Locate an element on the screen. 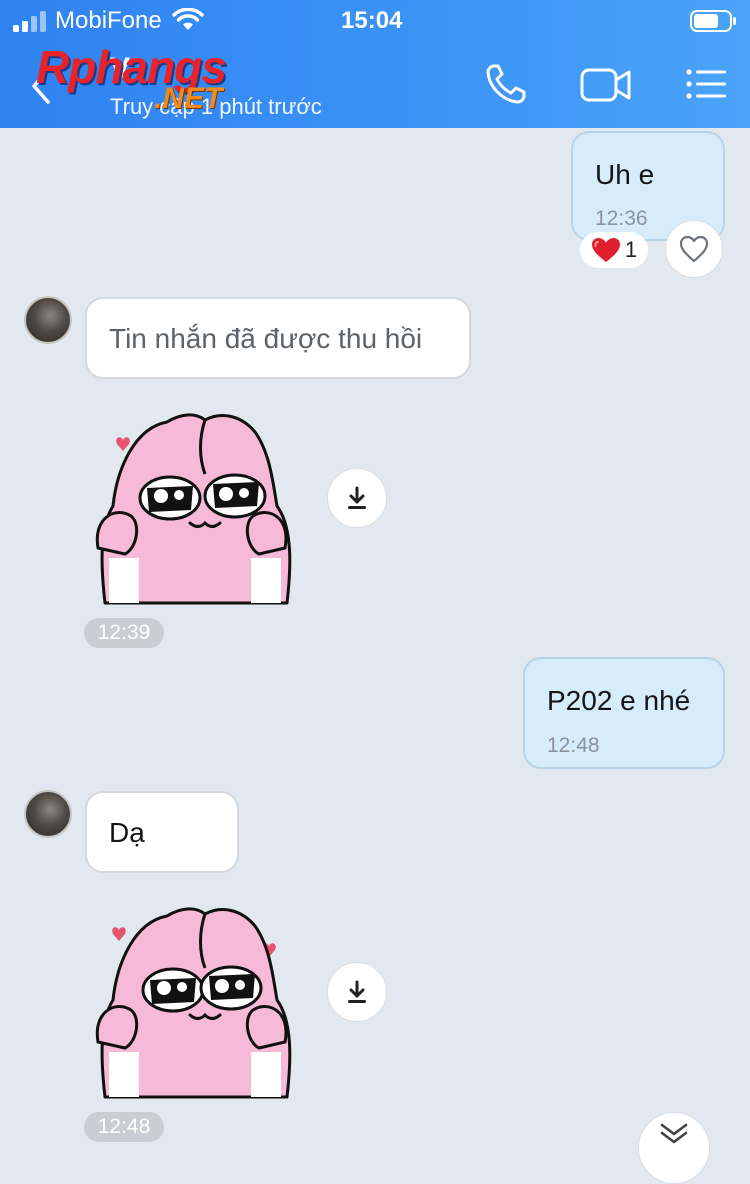 The width and height of the screenshot is (750, 1184). message-time: 12:48 is located at coordinates (573, 745).